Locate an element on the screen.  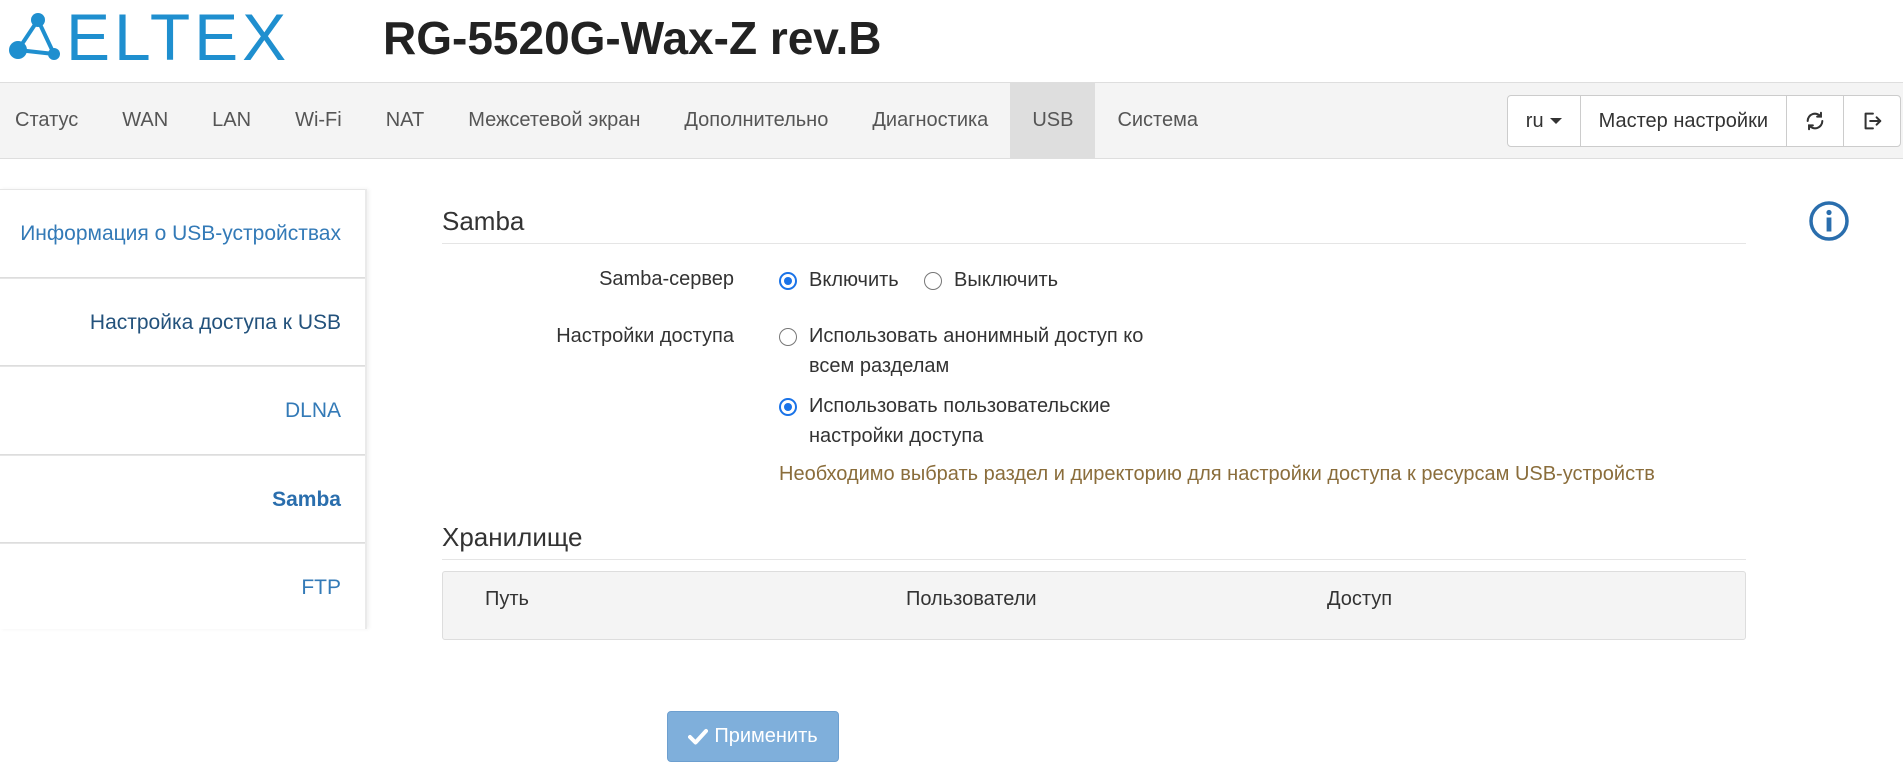
sidebar-item-usb-info: Информация о USB-устройствах is located at coordinates (182, 233).